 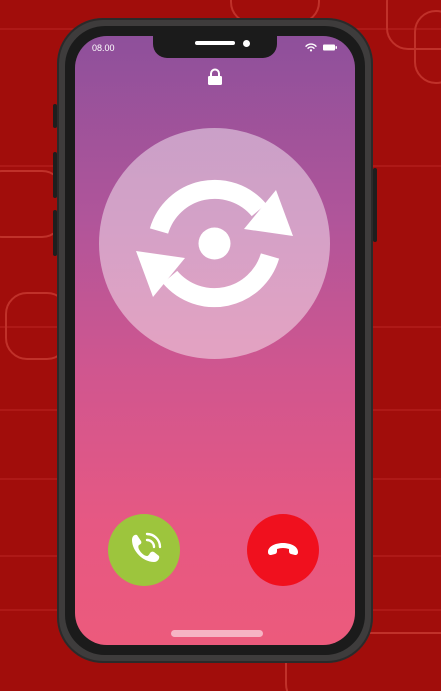 What do you see at coordinates (215, 47) in the screenshot?
I see `notch` at bounding box center [215, 47].